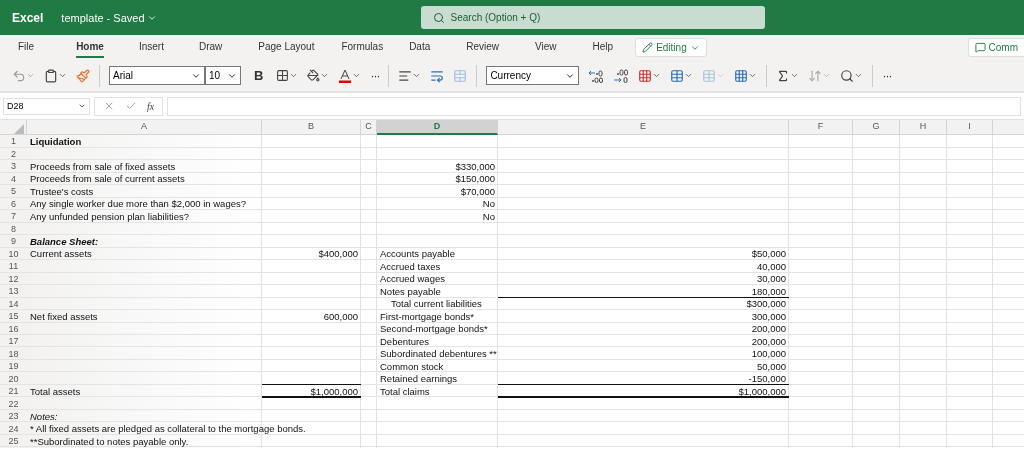 The height and width of the screenshot is (449, 1024). What do you see at coordinates (311, 127) in the screenshot?
I see `column-header: B` at bounding box center [311, 127].